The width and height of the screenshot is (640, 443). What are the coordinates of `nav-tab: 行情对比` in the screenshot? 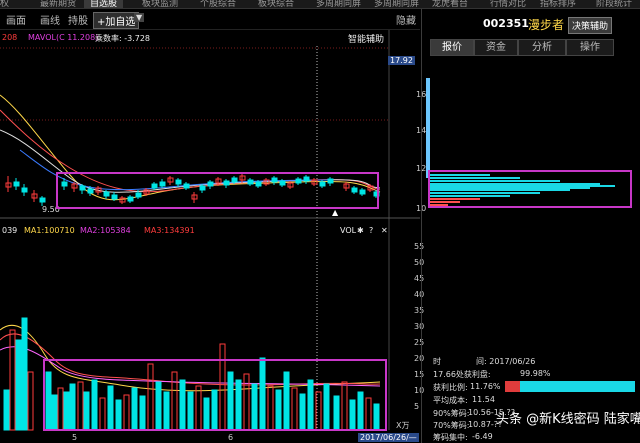 It's located at (508, 4).